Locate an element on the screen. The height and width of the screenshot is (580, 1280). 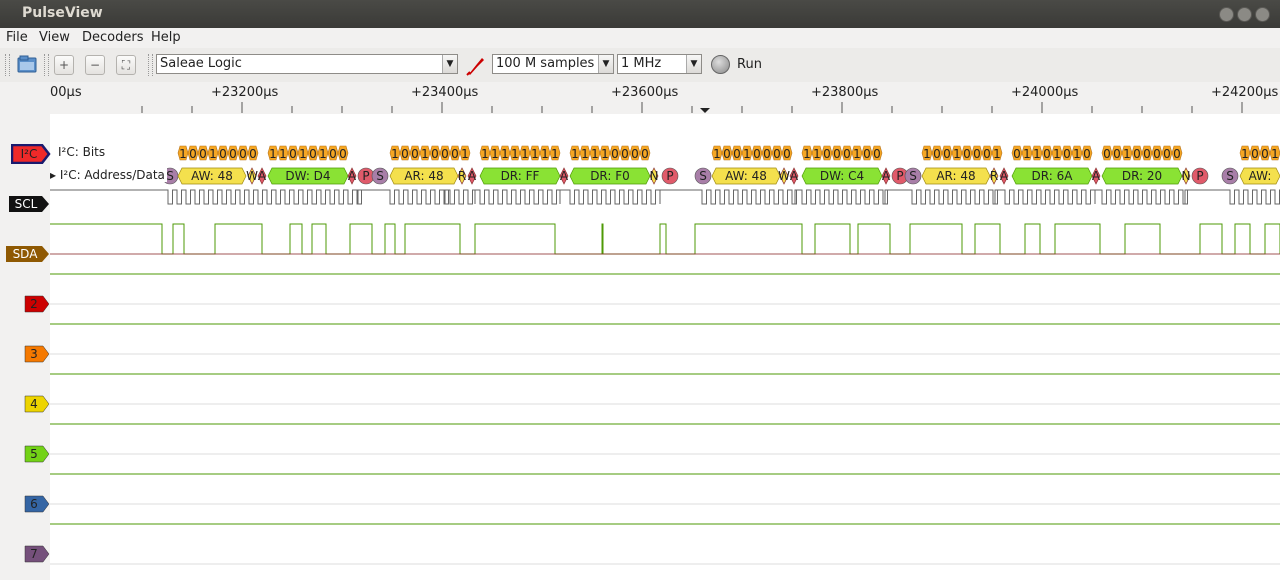
channel-scl: SCL is located at coordinates (29, 206).